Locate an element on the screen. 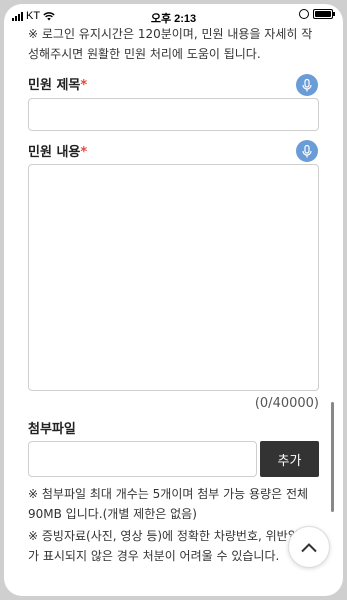 The image size is (347, 600). scrollbar-thumb is located at coordinates (332, 457).